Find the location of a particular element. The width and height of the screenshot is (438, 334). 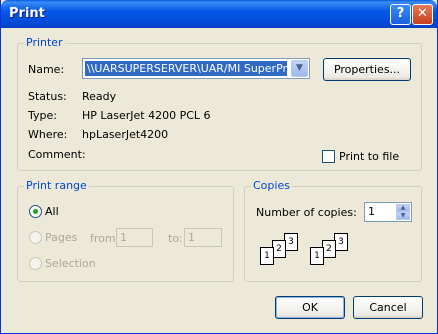

copies-spinner: 1 ▲ ▼ is located at coordinates (388, 212).